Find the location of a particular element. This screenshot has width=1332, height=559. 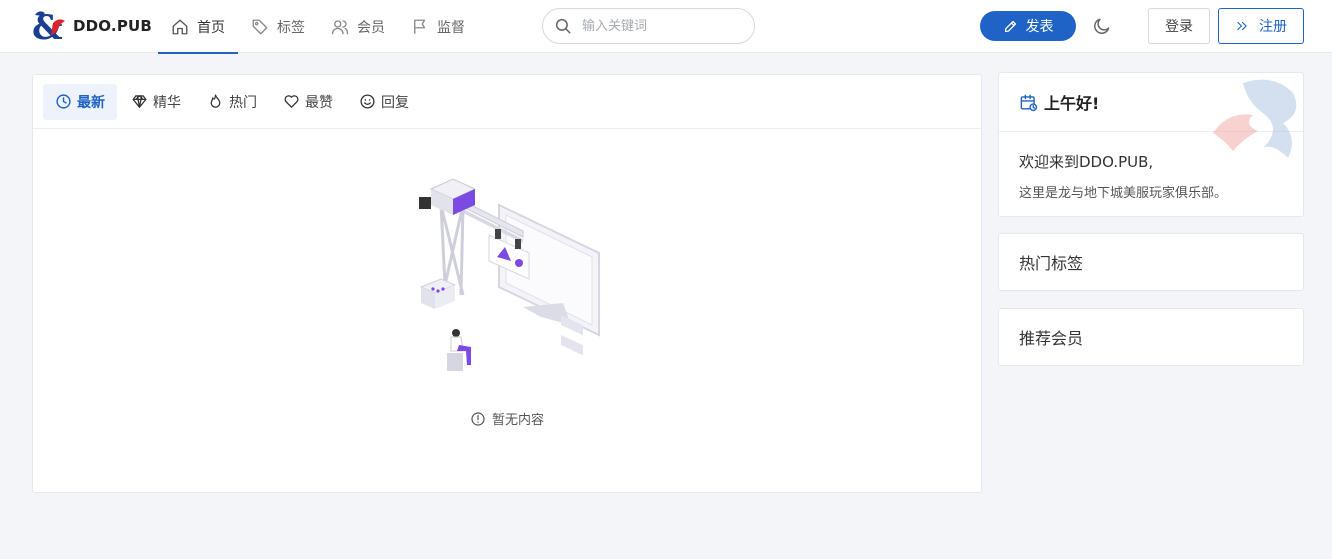

login-button-label: 登录 is located at coordinates (1179, 27).